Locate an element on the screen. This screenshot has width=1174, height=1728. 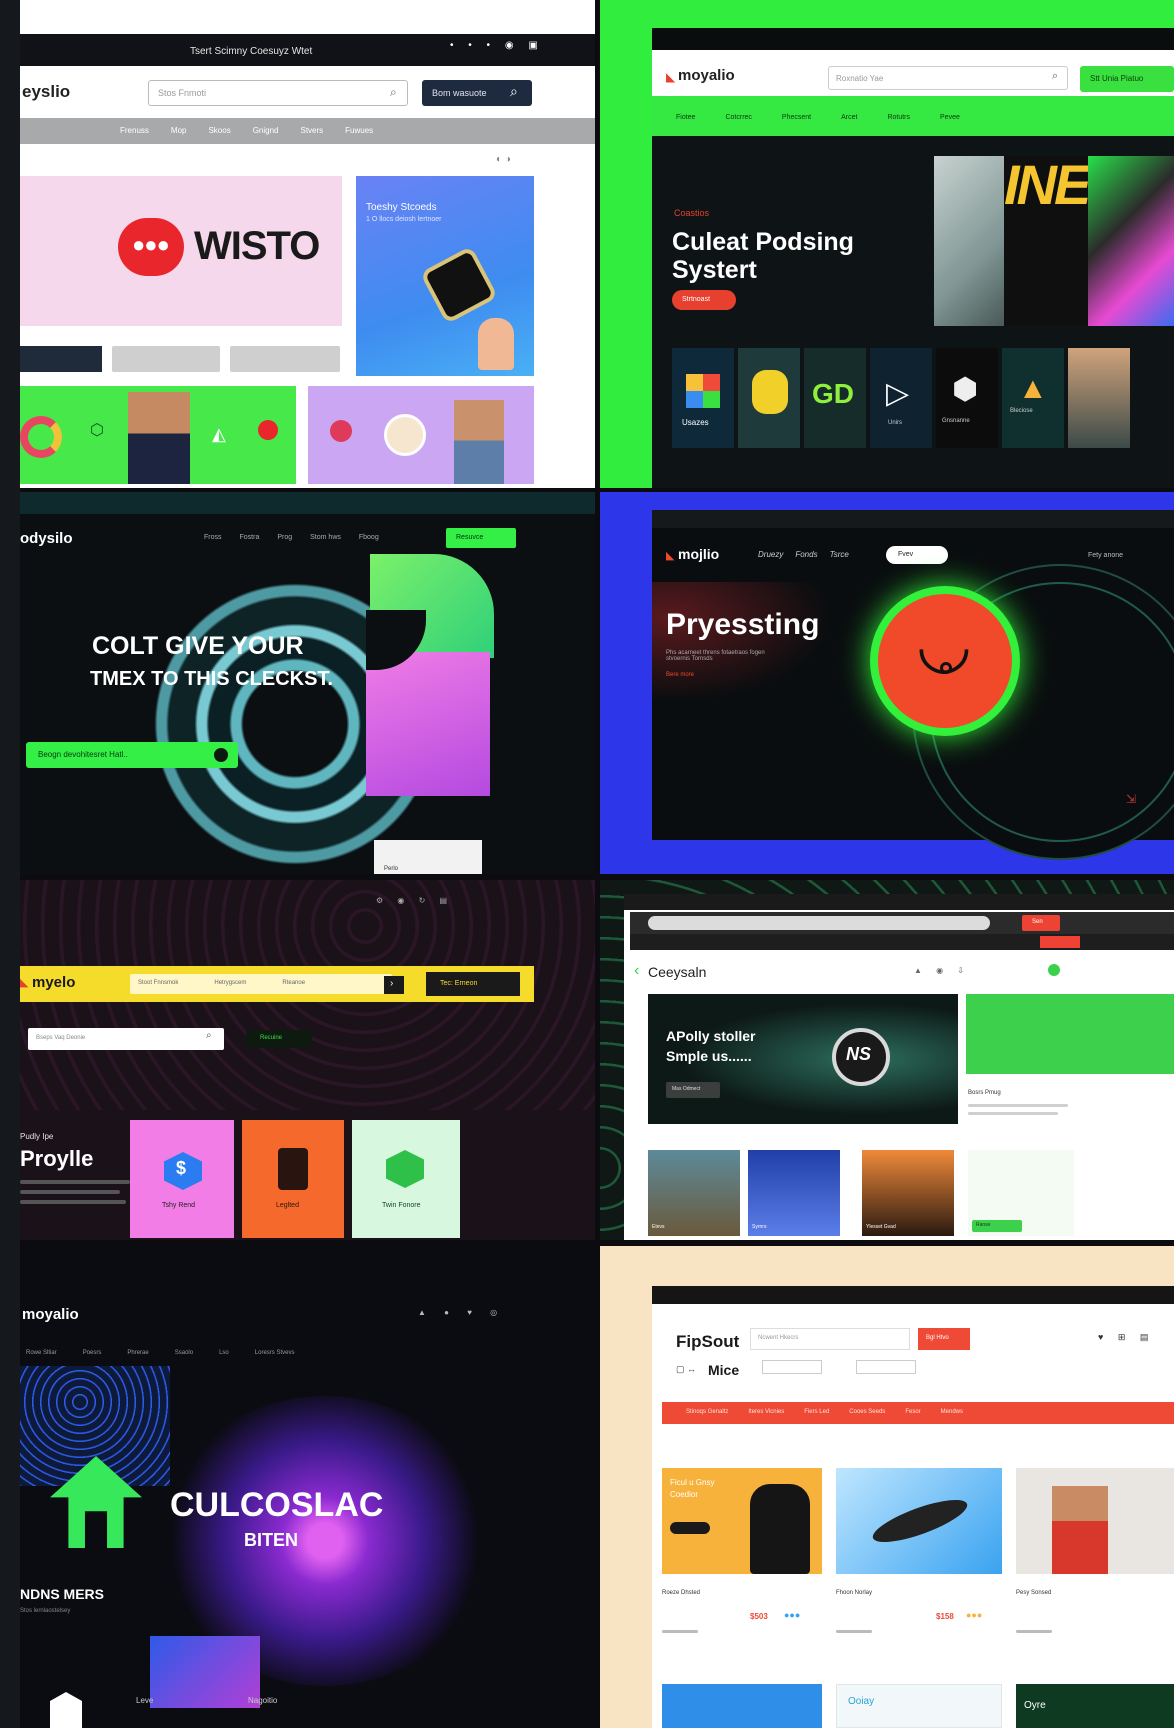
header-icons: ♥ ⊞ ▤ is located at coordinates (1126, 1337).